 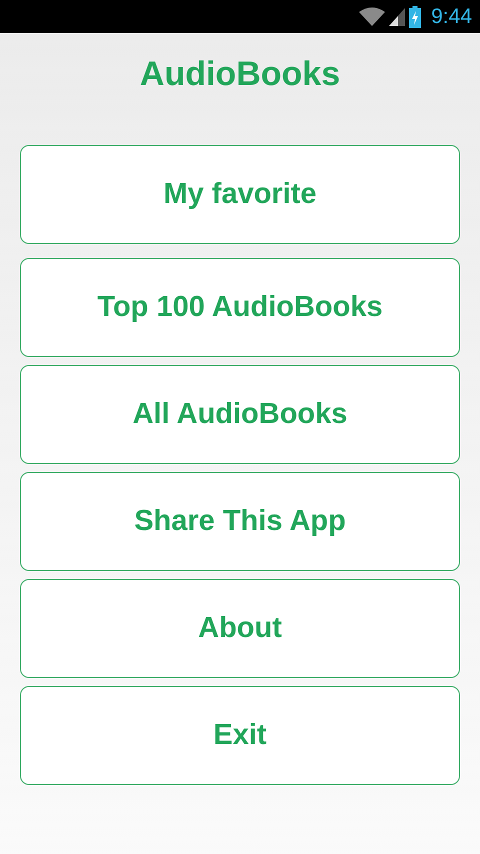 What do you see at coordinates (240, 194) in the screenshot?
I see `menu-button: My favorite` at bounding box center [240, 194].